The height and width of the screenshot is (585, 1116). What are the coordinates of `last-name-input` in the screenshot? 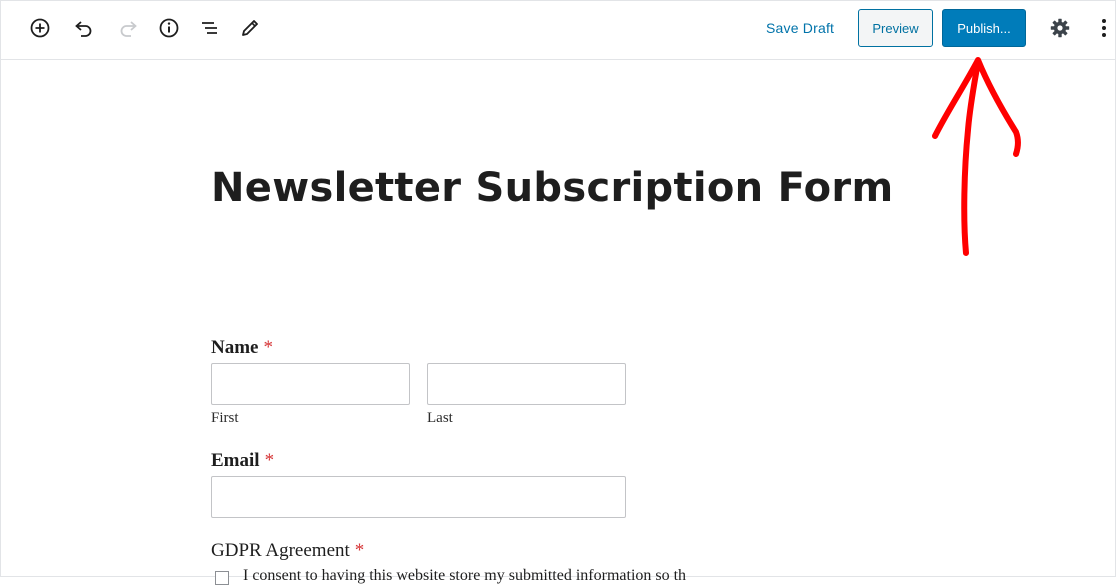 It's located at (526, 384).